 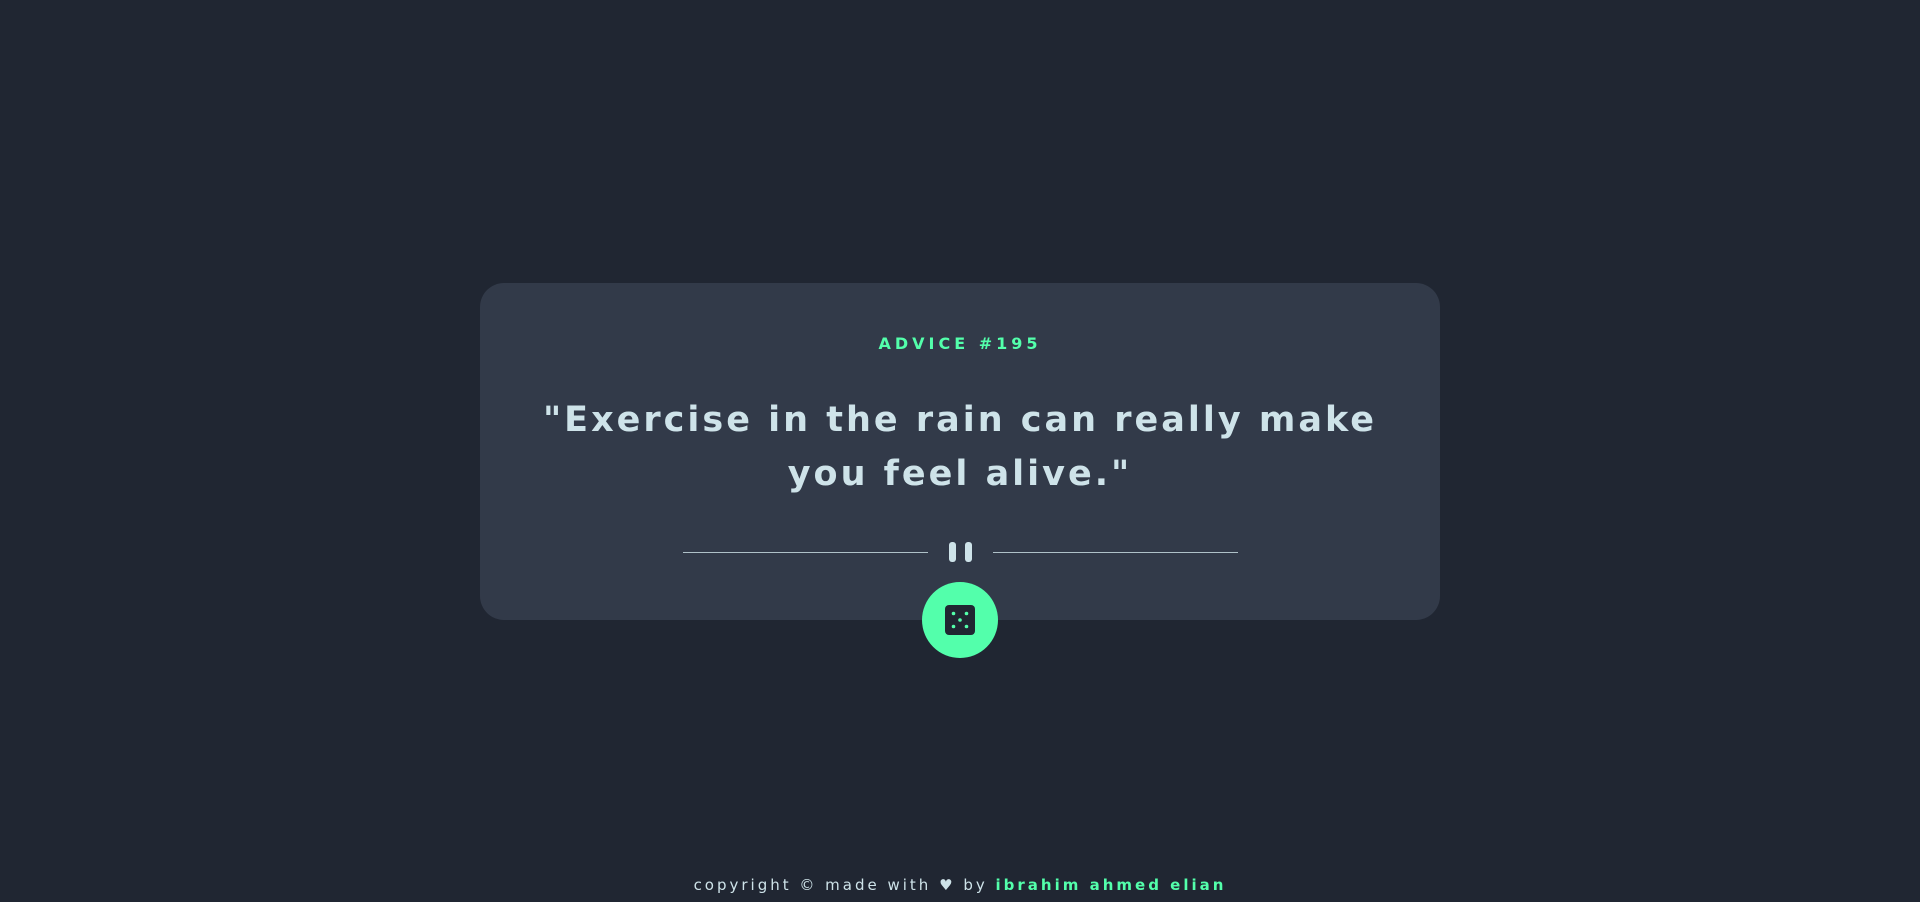 What do you see at coordinates (1115, 552) in the screenshot?
I see `divider-line-right` at bounding box center [1115, 552].